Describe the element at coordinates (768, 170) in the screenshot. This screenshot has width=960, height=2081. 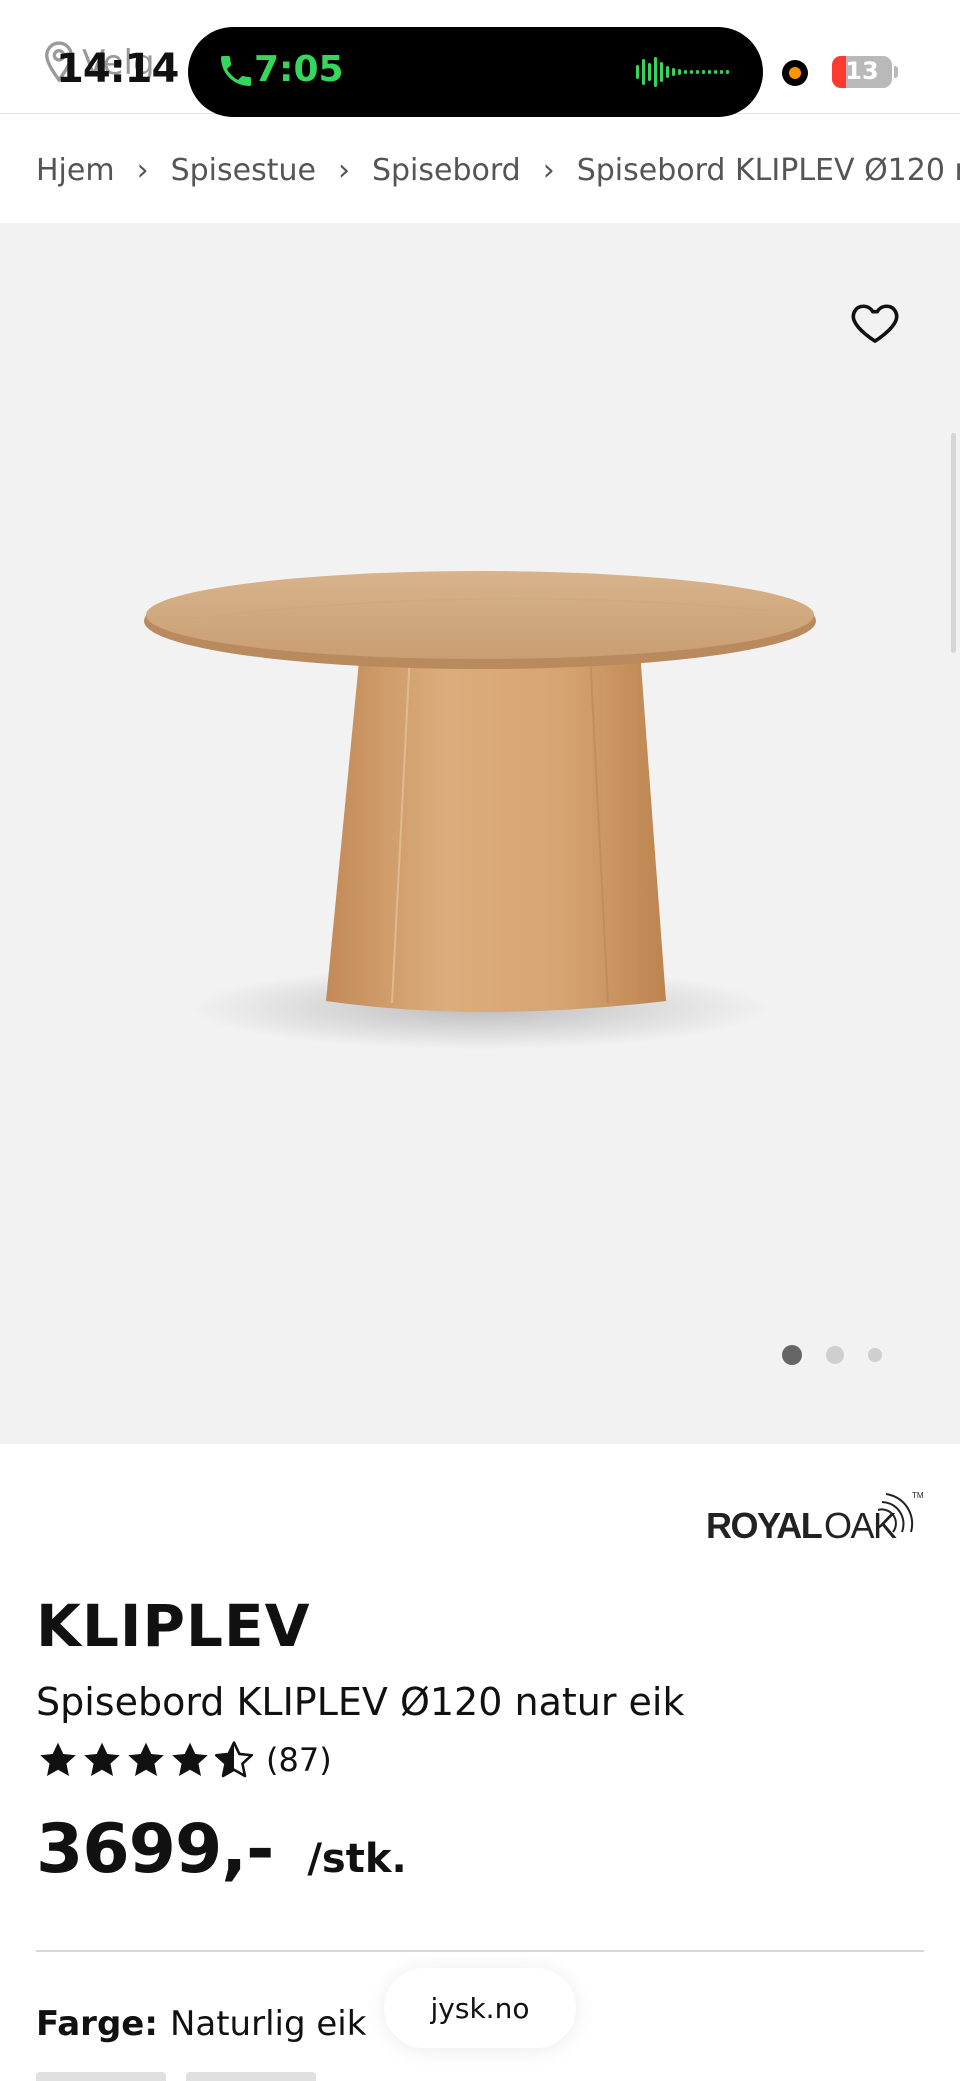
I see `breadcrumb-item-current: Spisebord KLIPLEV Ø120 nat` at that location.